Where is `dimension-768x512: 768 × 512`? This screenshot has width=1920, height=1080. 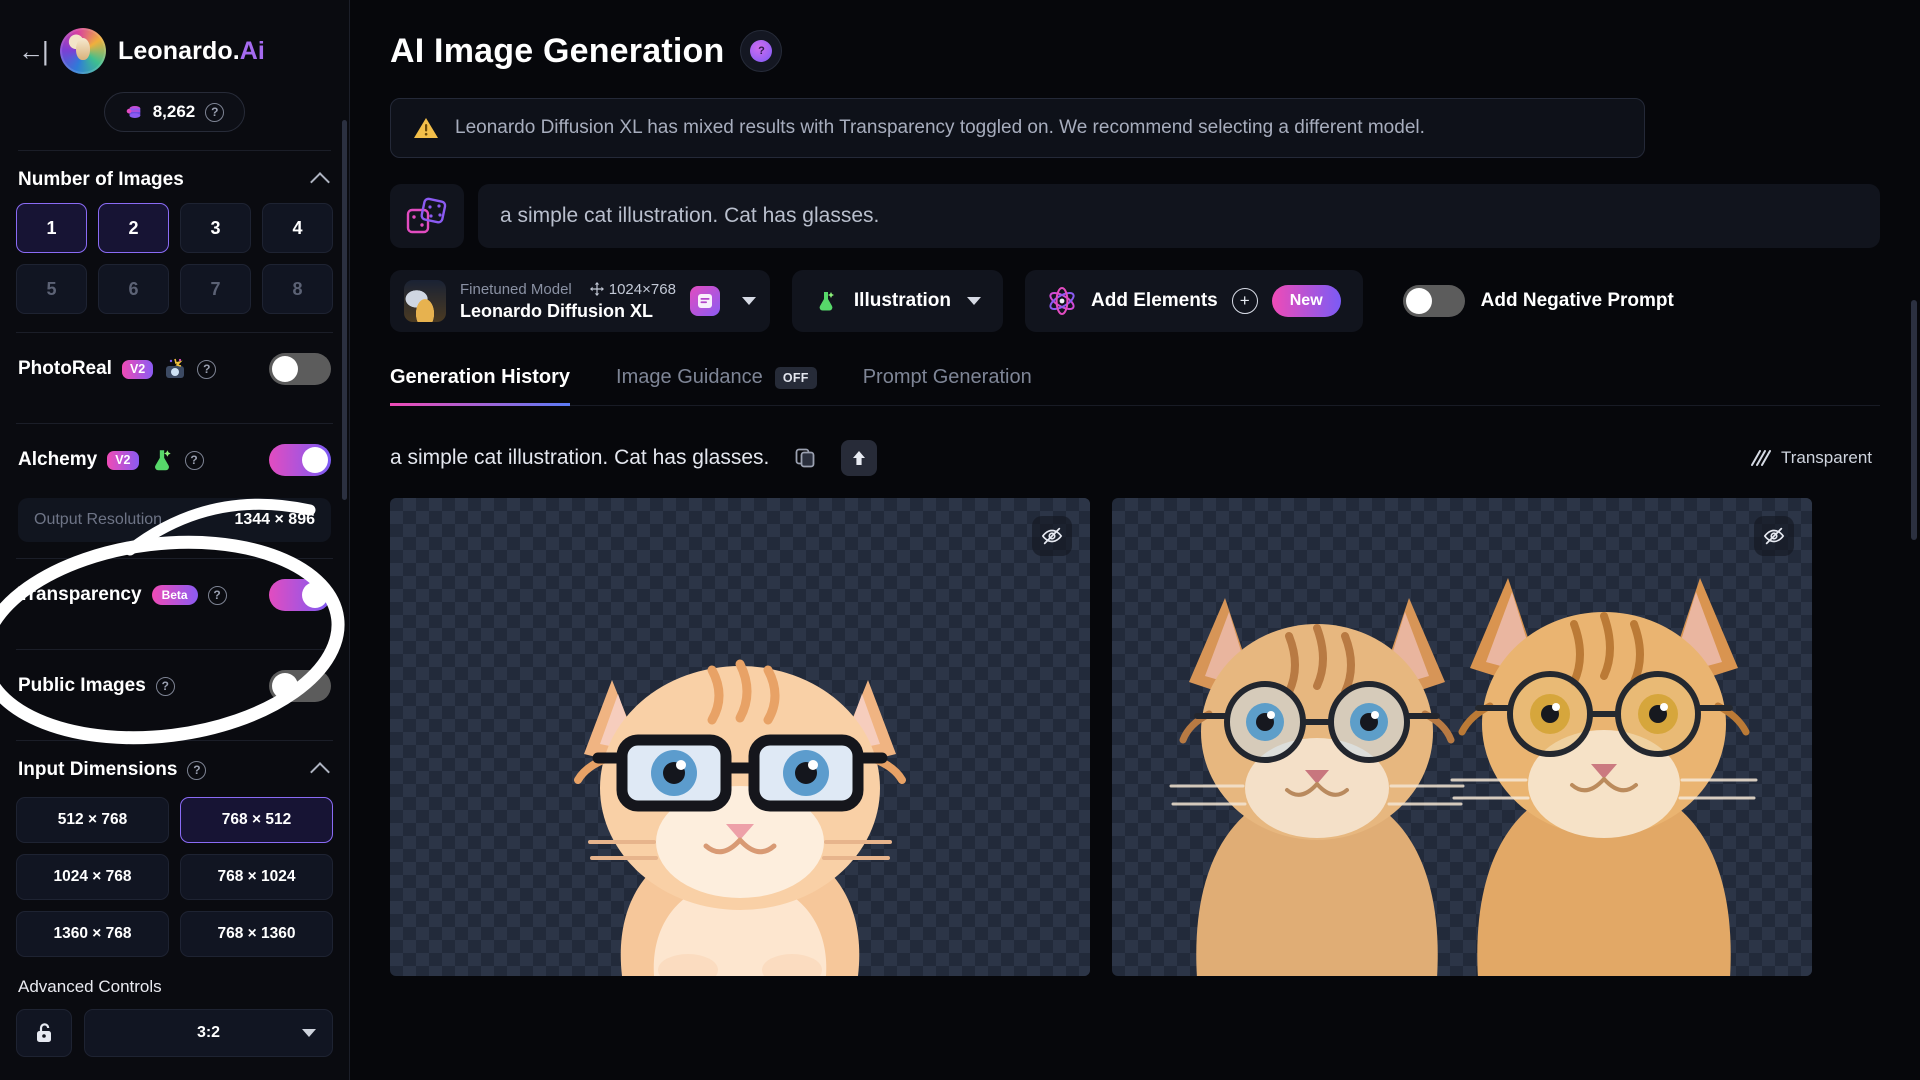
dimension-768x512: 768 × 512 is located at coordinates (256, 820).